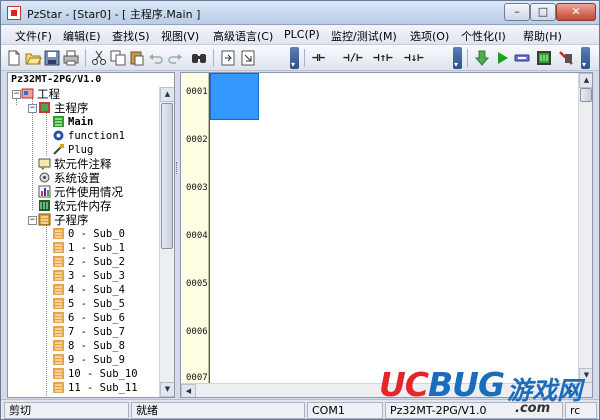 The image size is (600, 420). What do you see at coordinates (383, 58) in the screenshot?
I see `ladder-contact-rising-button: ⊣↑⊢` at bounding box center [383, 58].